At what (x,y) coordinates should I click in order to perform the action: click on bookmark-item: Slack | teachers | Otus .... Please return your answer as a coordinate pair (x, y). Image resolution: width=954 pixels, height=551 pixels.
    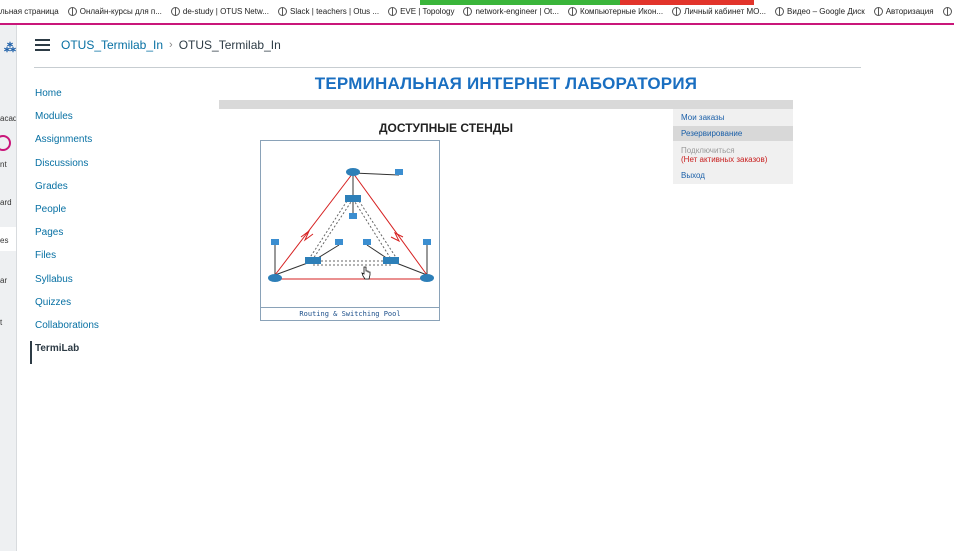
    Looking at the image, I should click on (328, 11).